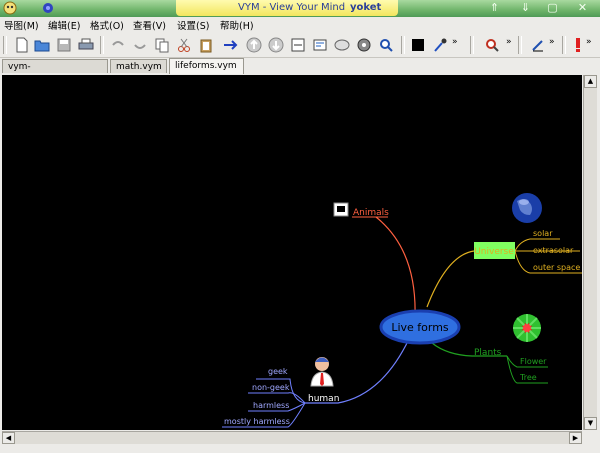  Describe the element at coordinates (278, 371) in the screenshot. I see `node-geek: geek` at that location.